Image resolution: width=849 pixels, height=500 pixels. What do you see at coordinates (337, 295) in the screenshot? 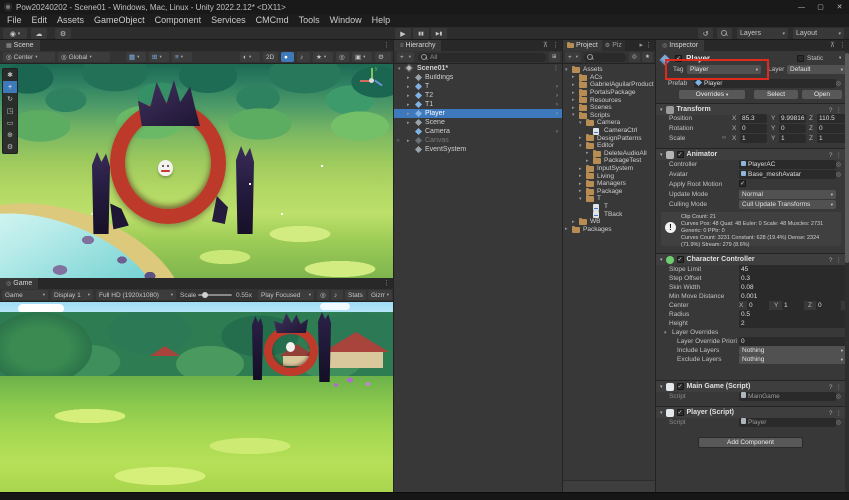
I see `mute-audio-button: ♪` at bounding box center [337, 295].